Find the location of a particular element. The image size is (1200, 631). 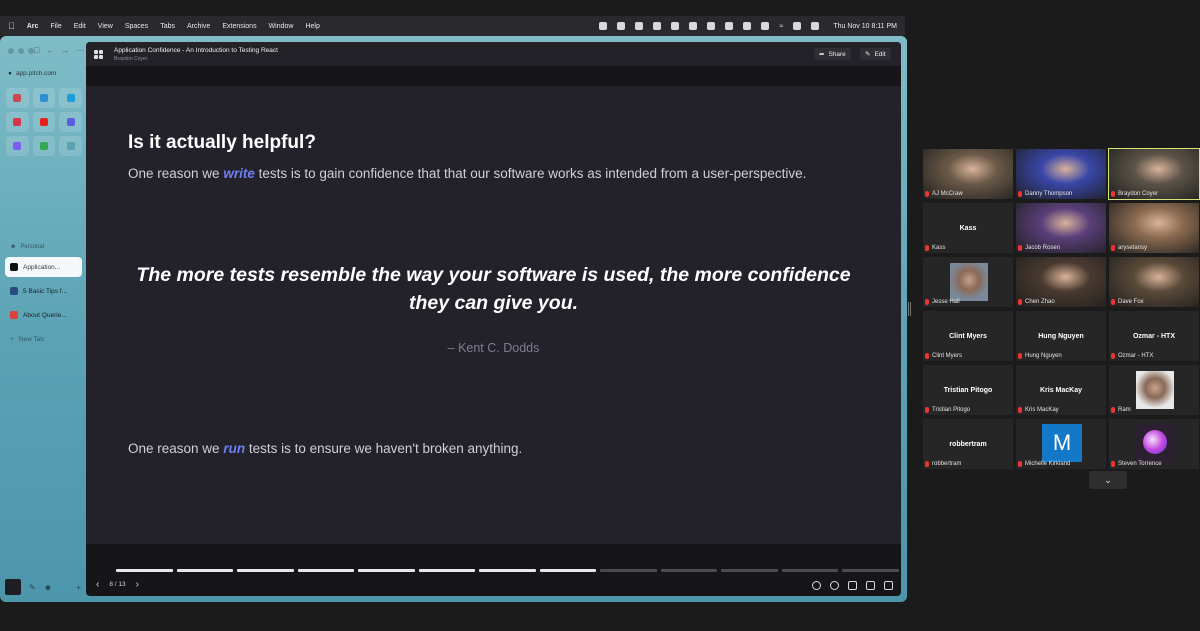

chevron-down-icon: ⌄ is located at coordinates (1108, 480).